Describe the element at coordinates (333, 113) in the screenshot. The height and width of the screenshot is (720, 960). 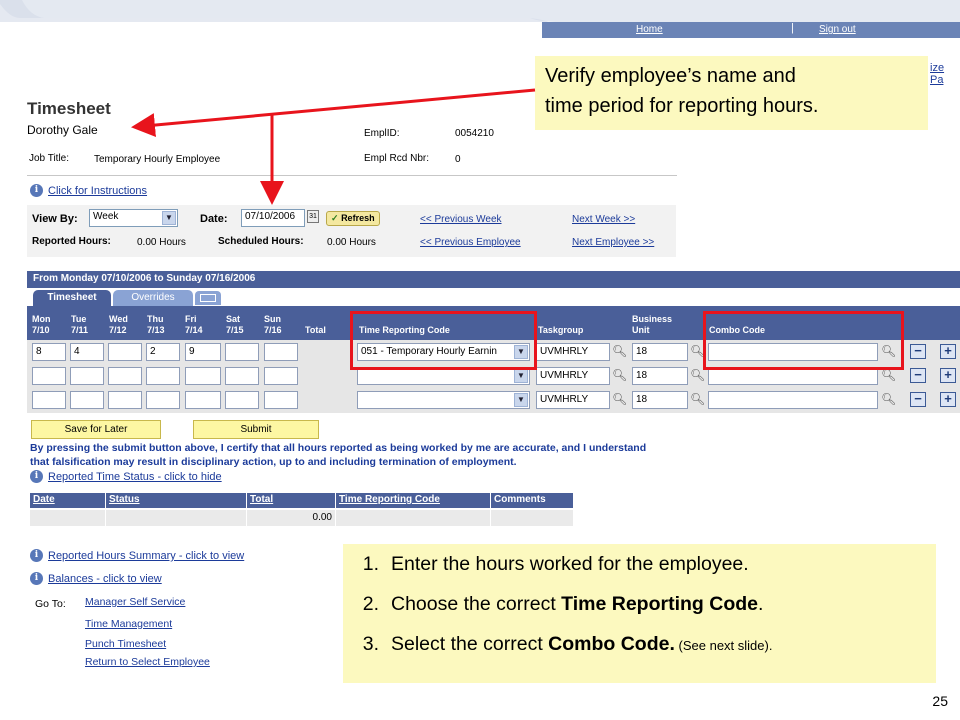
I see `arrow-to-employee-name` at that location.